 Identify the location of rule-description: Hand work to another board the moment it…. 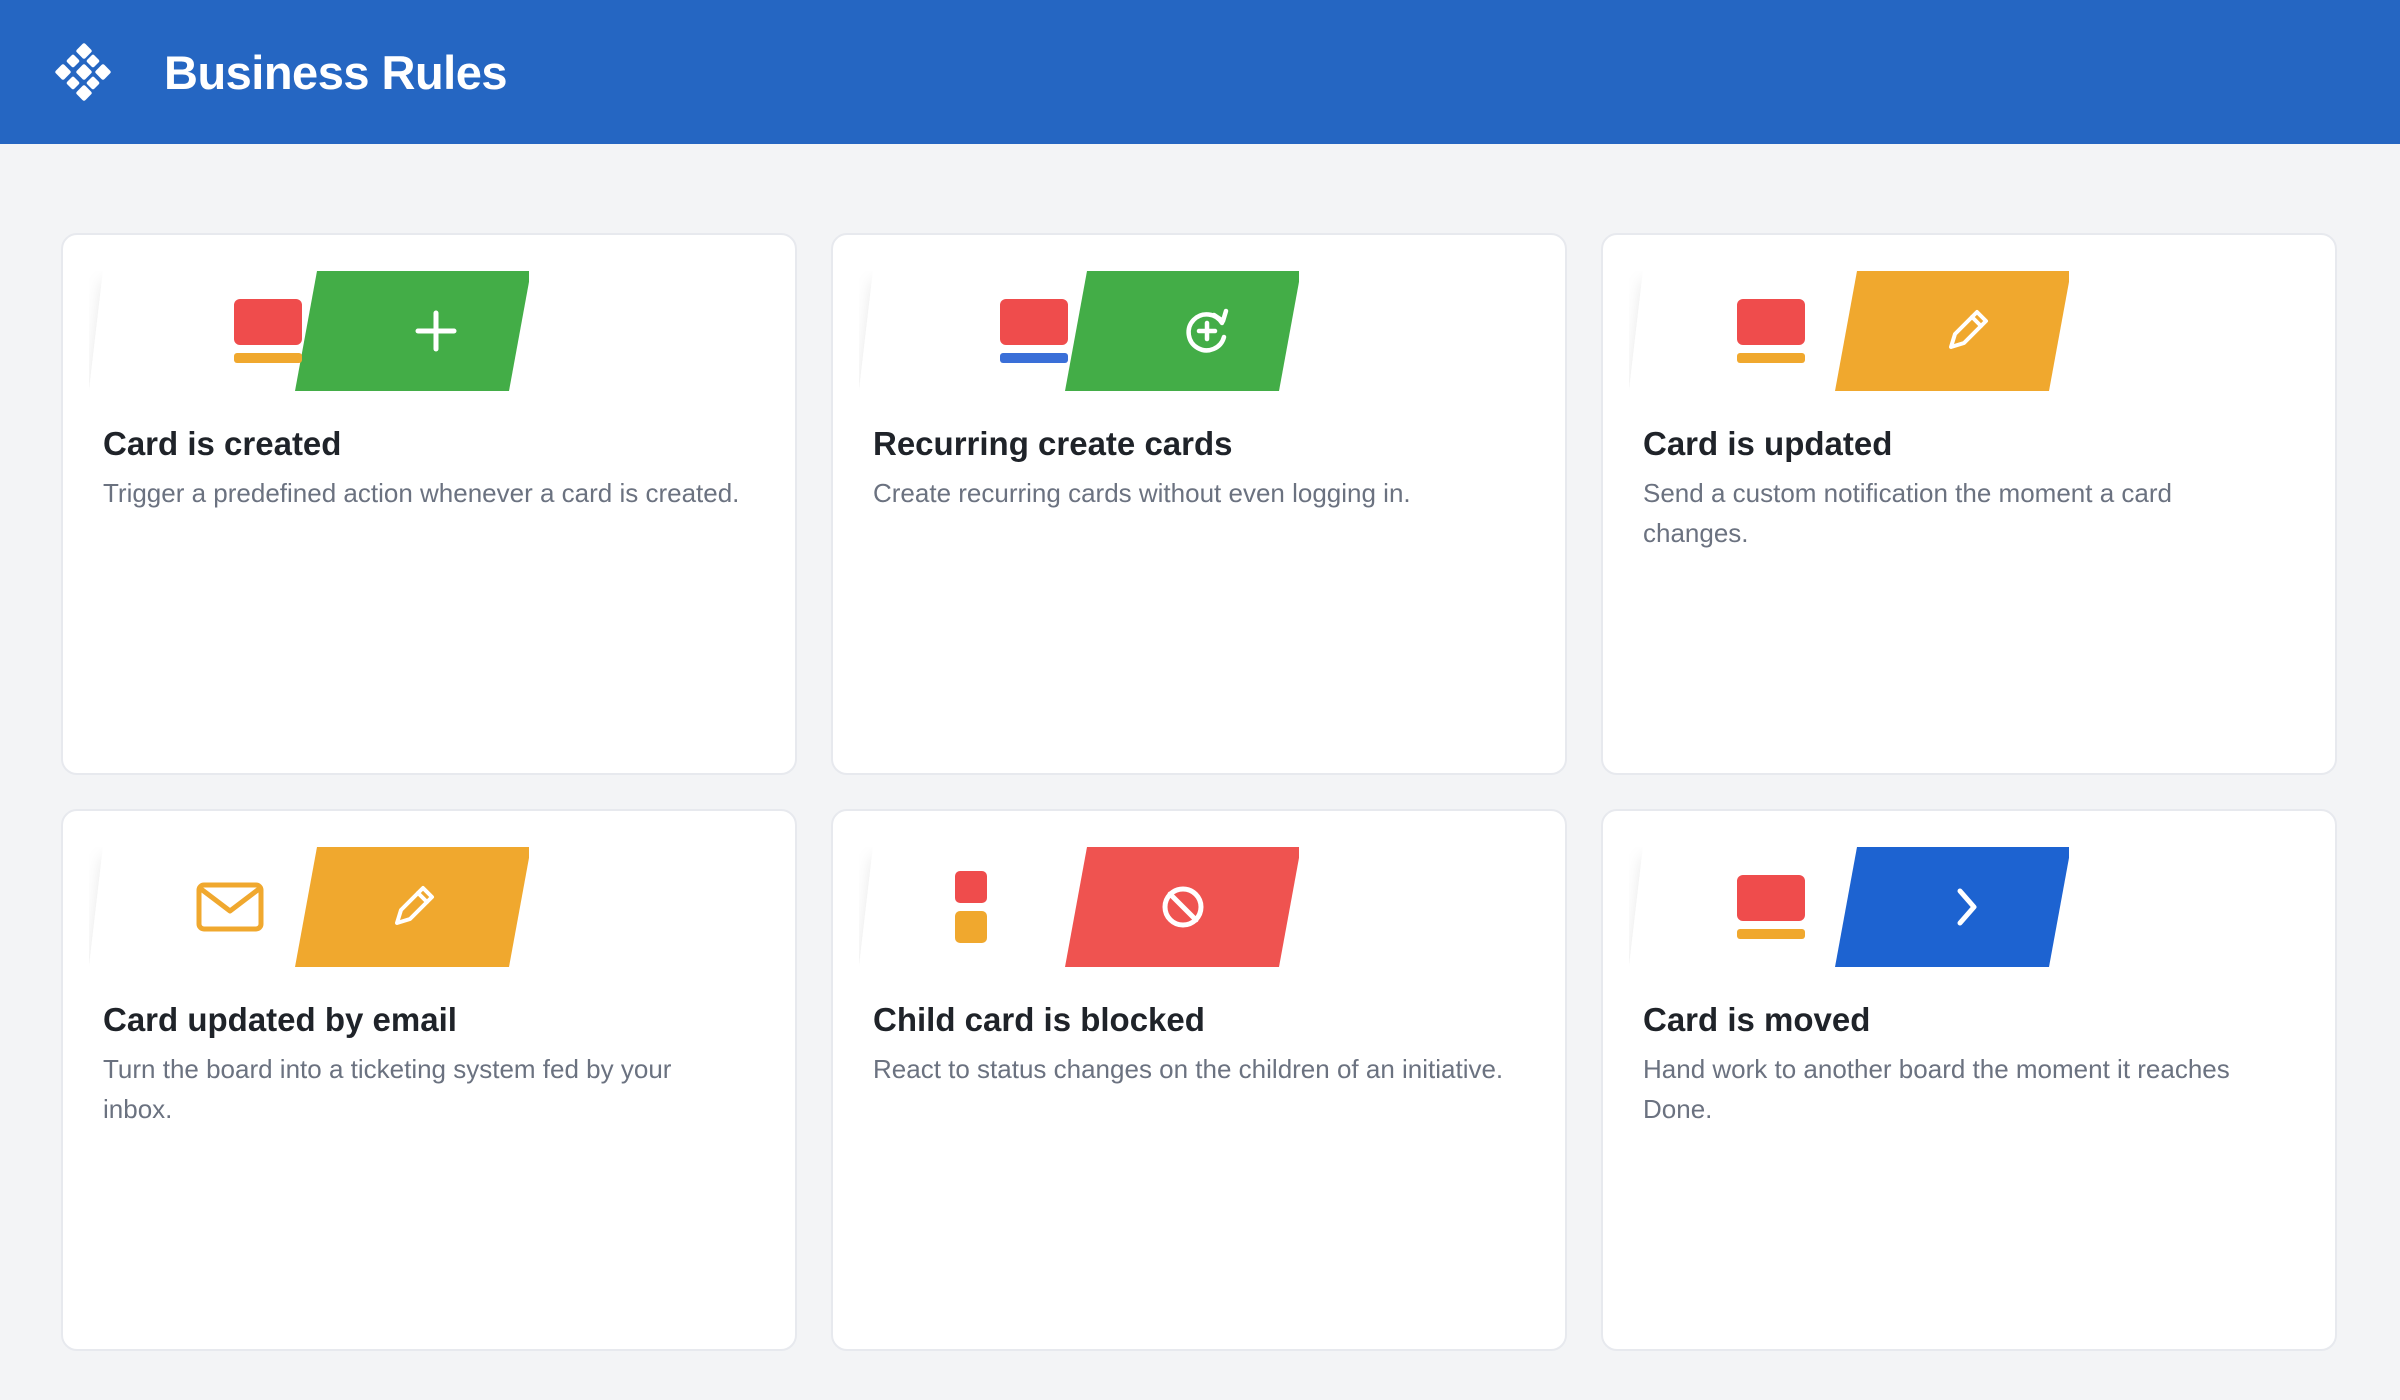
(1936, 1089).